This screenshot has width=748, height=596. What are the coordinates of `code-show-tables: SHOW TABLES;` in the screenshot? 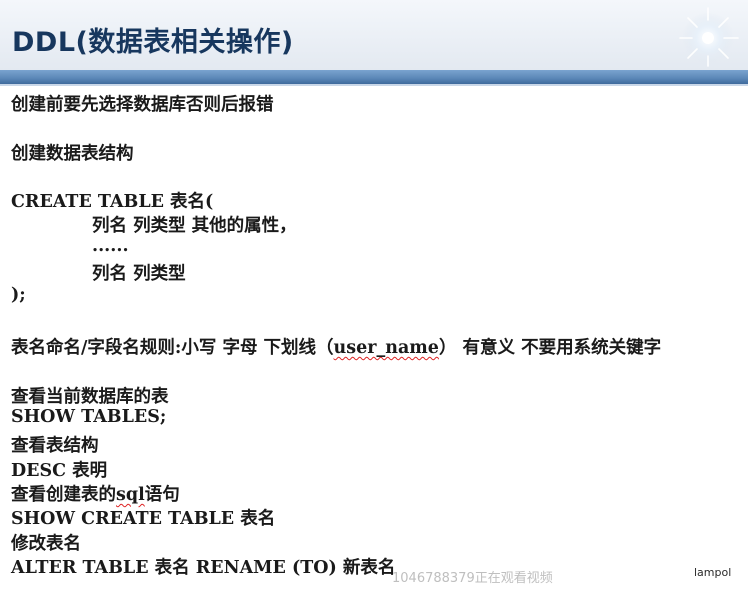 It's located at (89, 417).